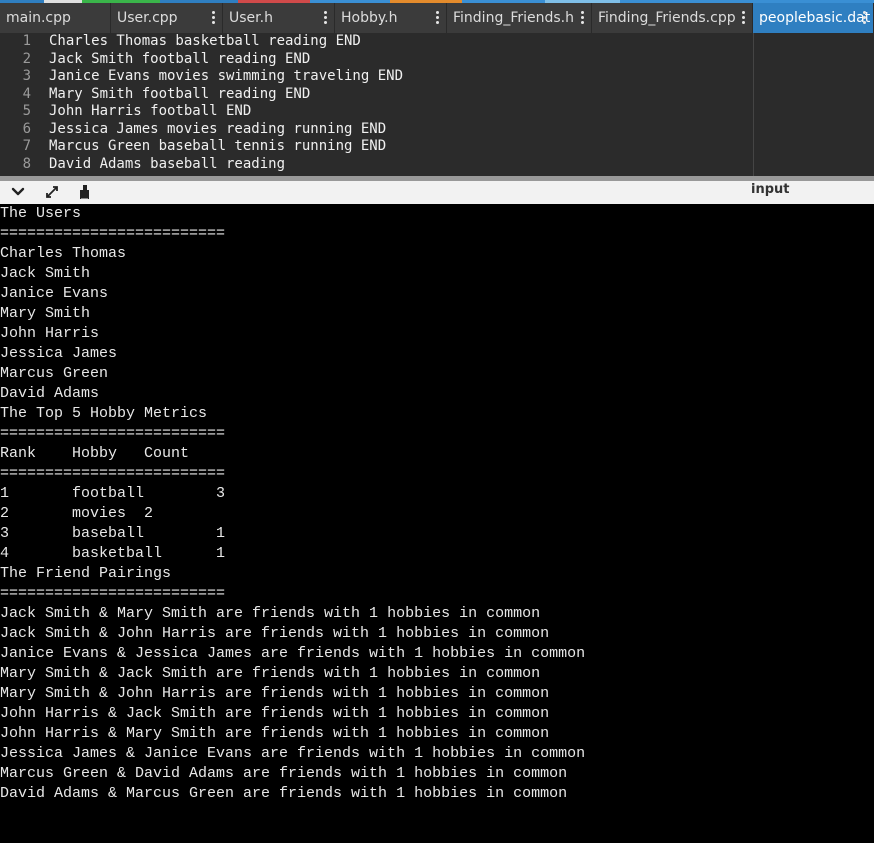 This screenshot has height=843, width=874. I want to click on line-number: 4, so click(26, 93).